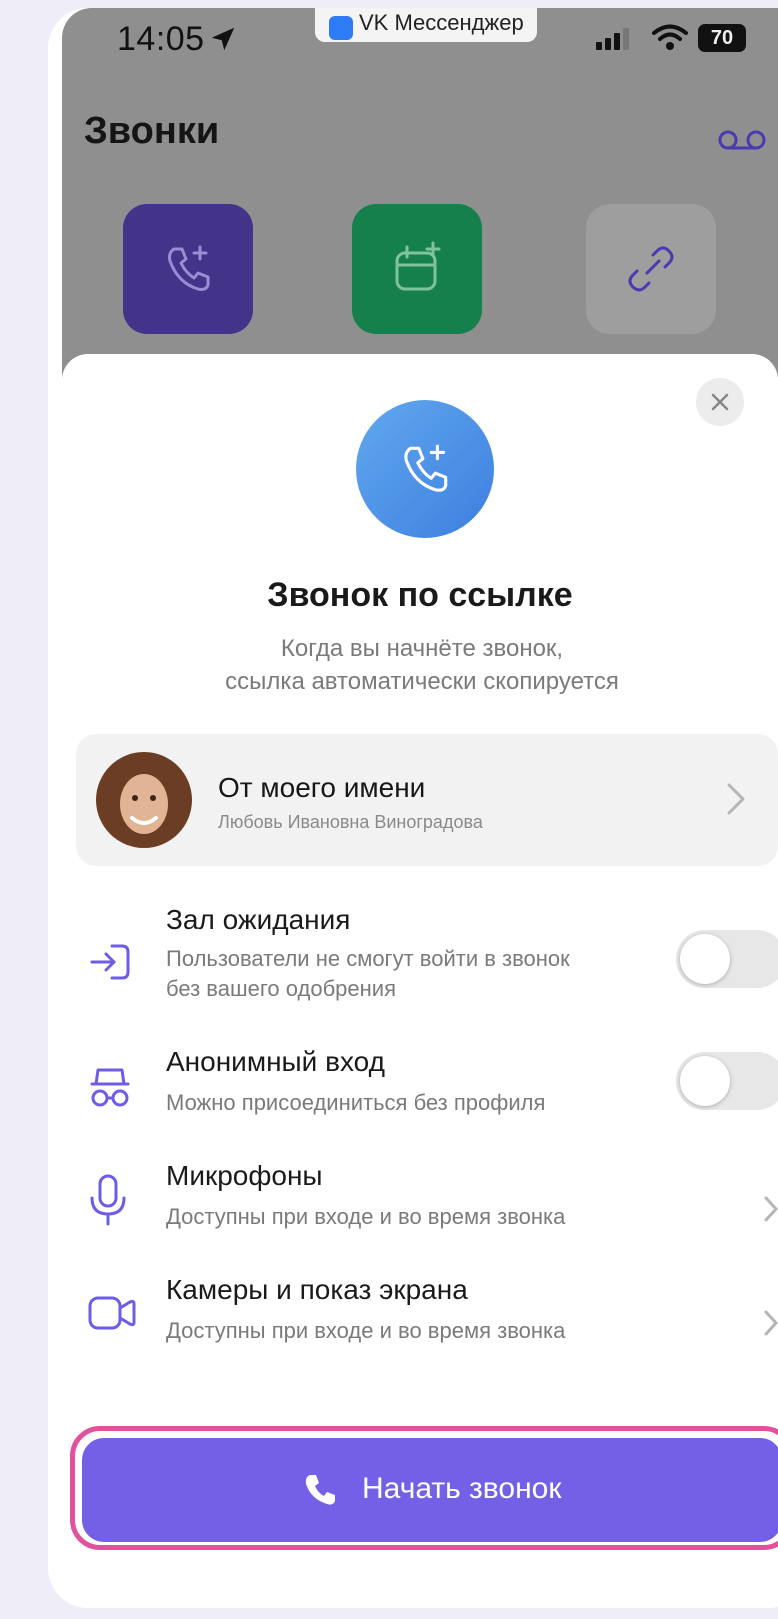  What do you see at coordinates (110, 962) in the screenshot?
I see `enter-icon` at bounding box center [110, 962].